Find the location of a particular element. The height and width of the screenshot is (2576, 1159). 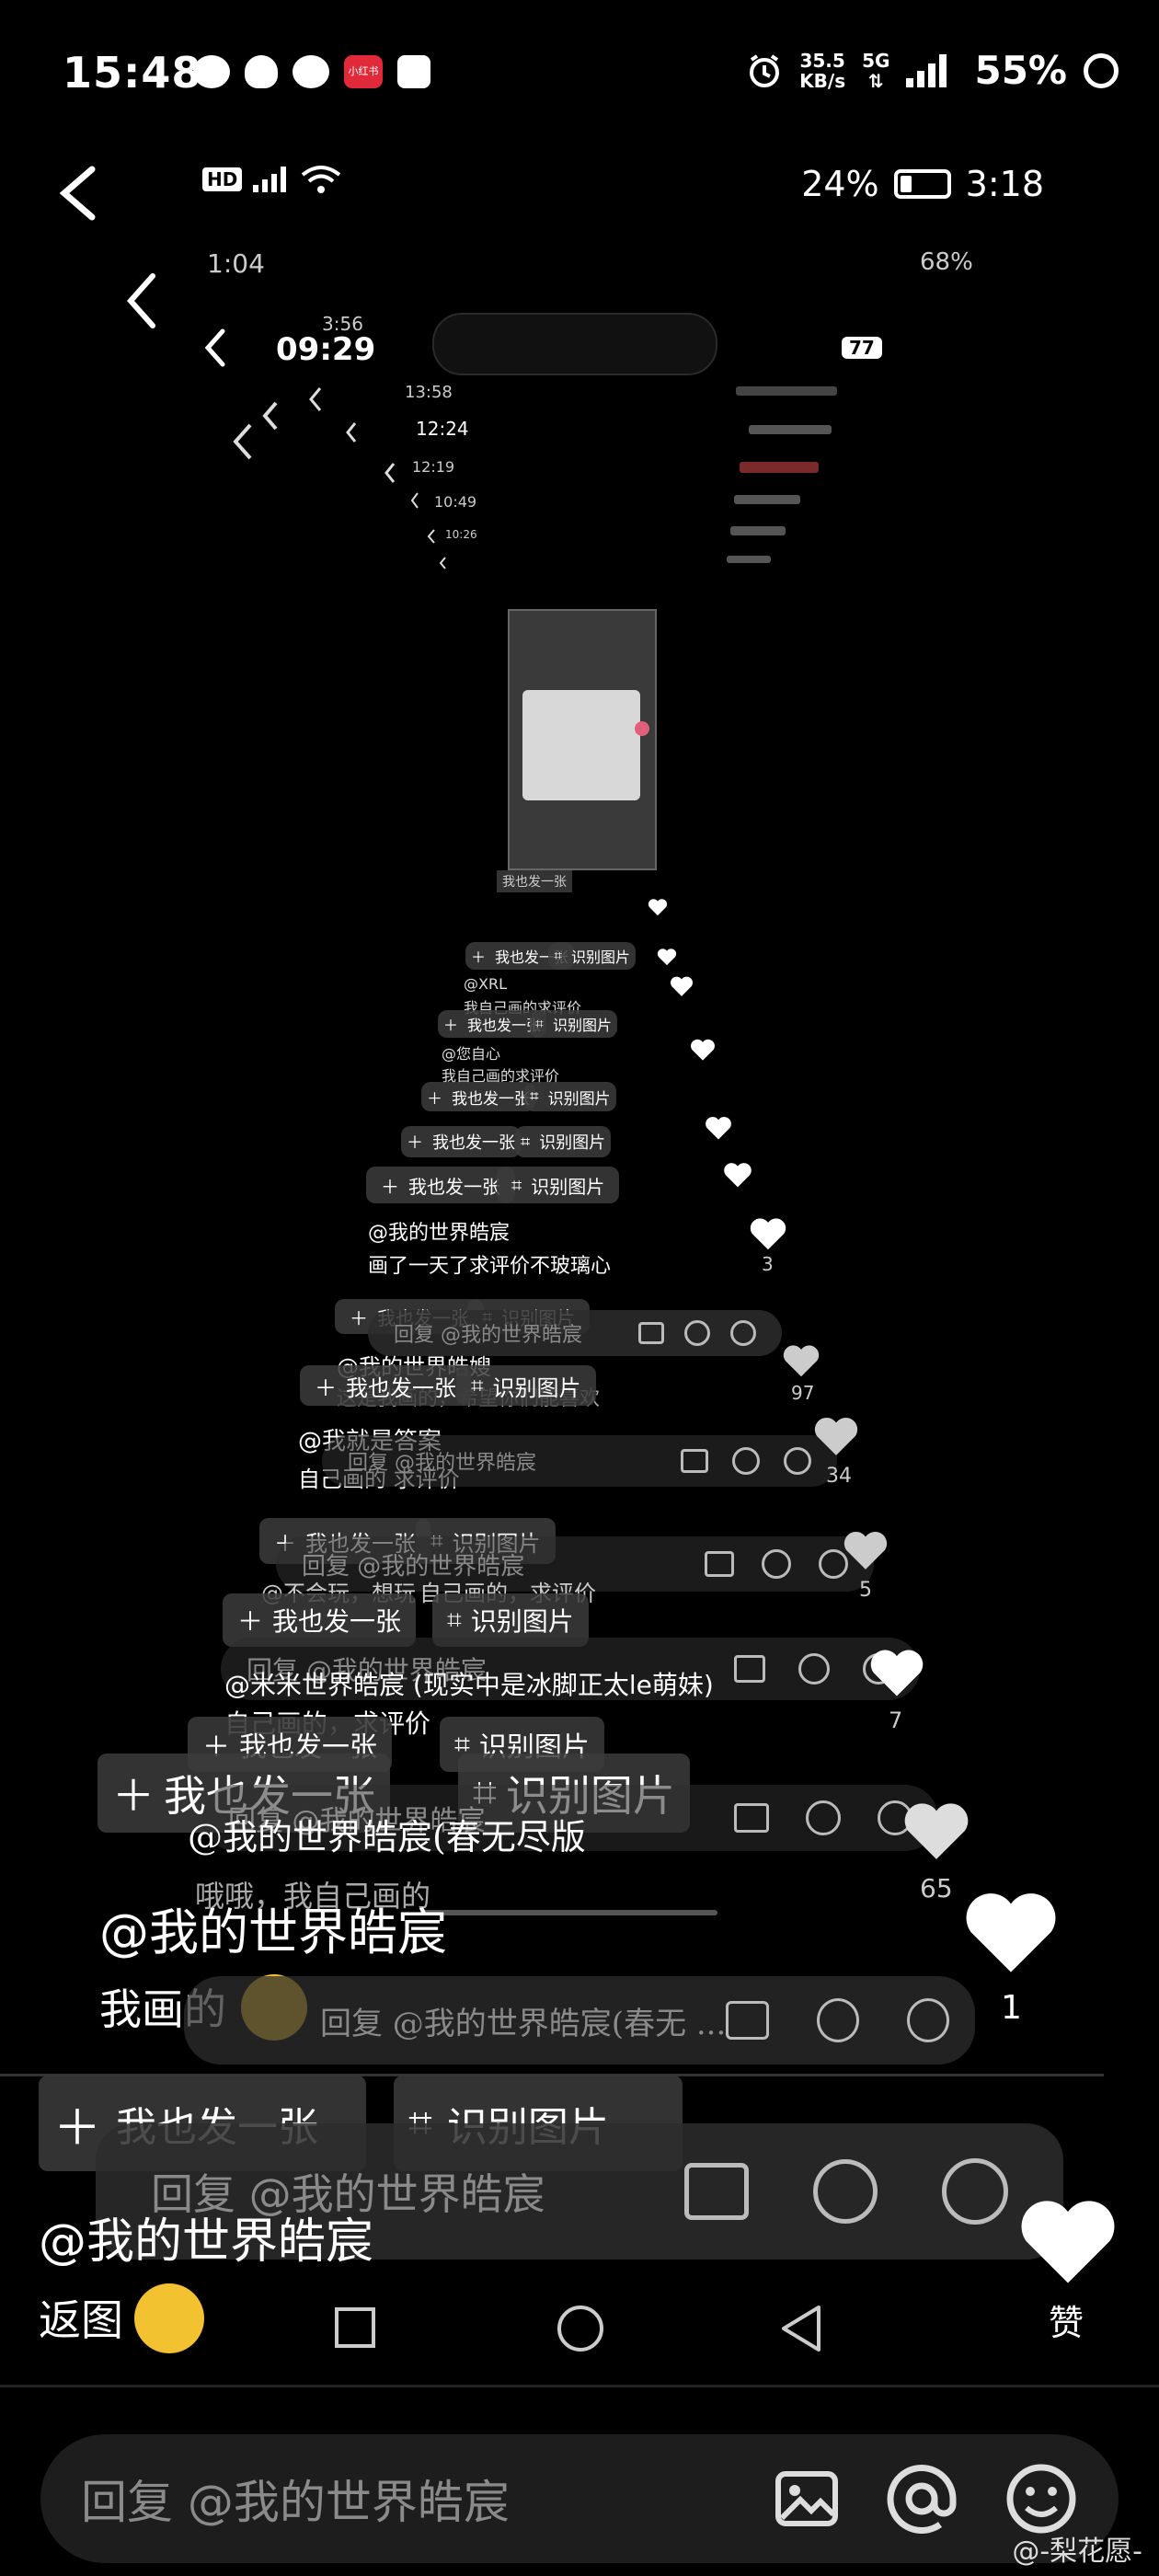

wifi-icon is located at coordinates (321, 179).